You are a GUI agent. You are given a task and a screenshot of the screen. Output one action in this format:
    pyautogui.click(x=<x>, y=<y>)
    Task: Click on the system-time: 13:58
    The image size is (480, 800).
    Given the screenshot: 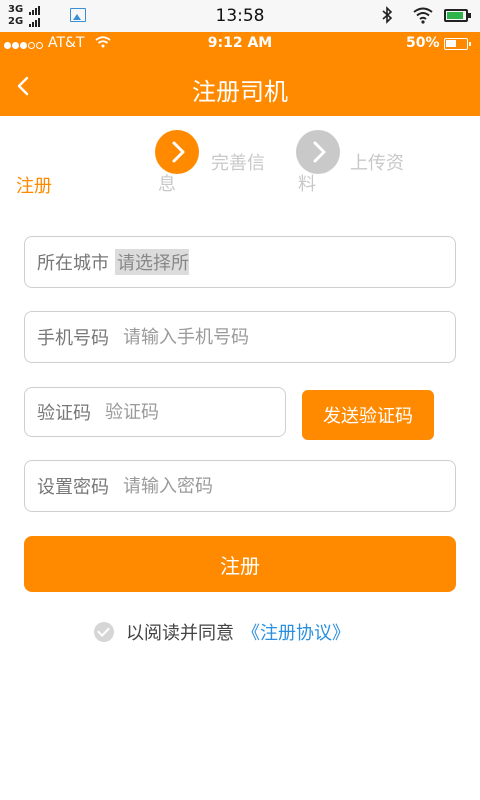 What is the action you would take?
    pyautogui.click(x=240, y=16)
    